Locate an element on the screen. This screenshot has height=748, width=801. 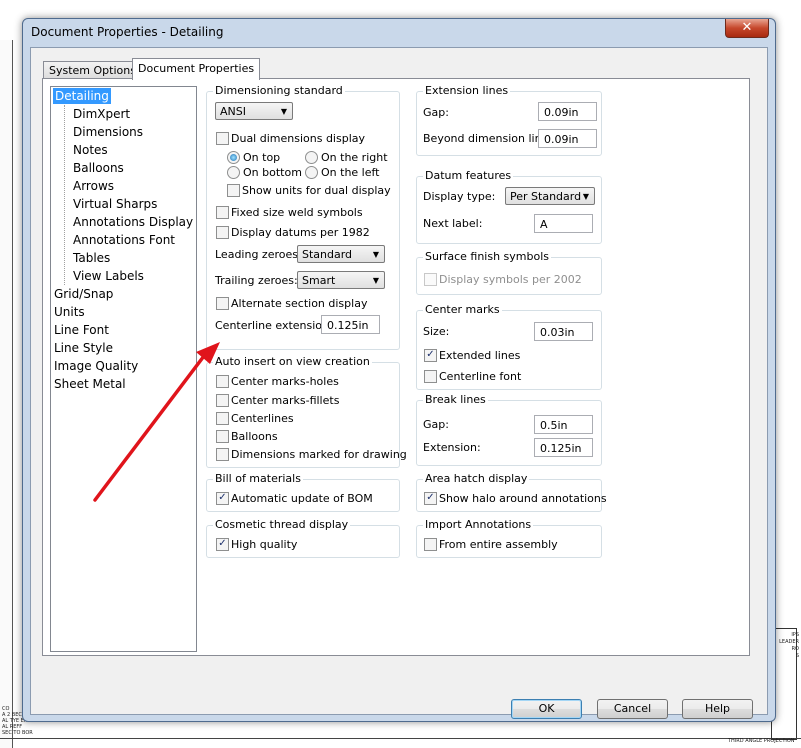
datum-display-select: Per Standard ▼ is located at coordinates (550, 196).